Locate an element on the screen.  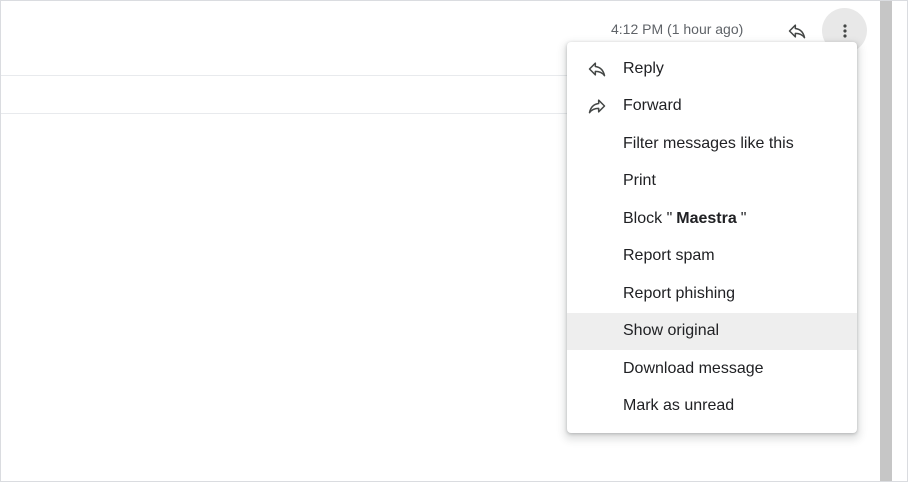
blocked-sender-name: Maestra is located at coordinates (706, 218).